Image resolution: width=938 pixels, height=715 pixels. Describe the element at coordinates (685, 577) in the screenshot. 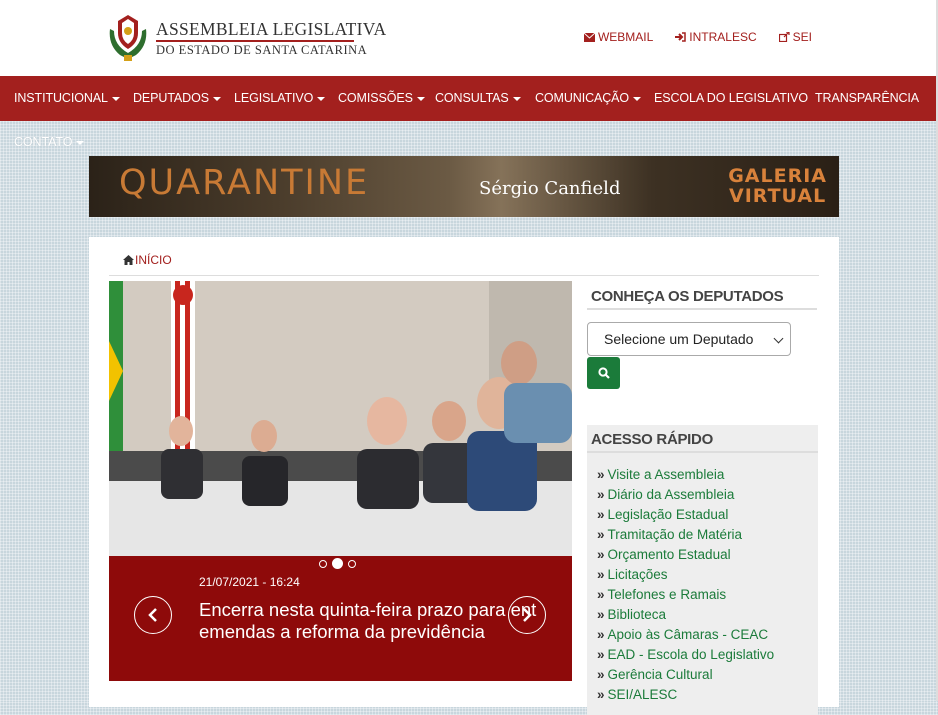

I see `quick-link: » Licitações` at that location.